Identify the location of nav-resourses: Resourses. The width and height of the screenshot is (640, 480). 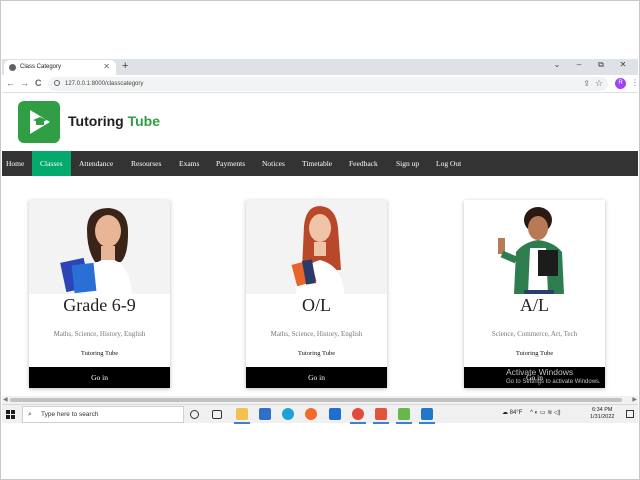
(146, 163).